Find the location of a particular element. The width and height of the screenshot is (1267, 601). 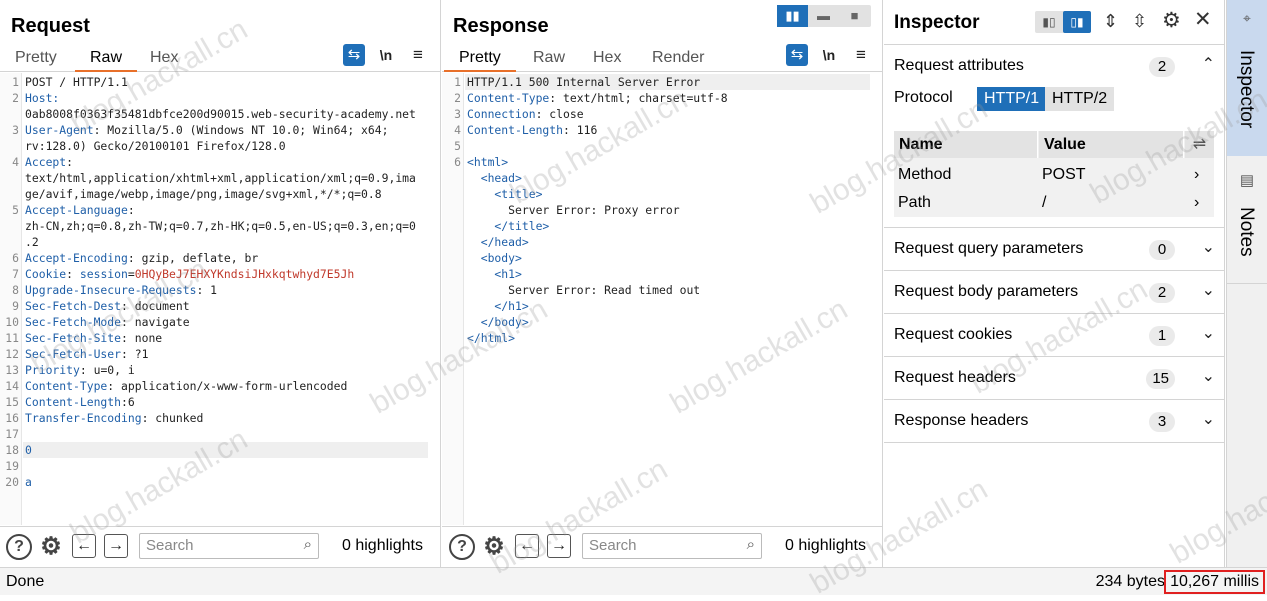

inspector-title: Inspector is located at coordinates (937, 22).